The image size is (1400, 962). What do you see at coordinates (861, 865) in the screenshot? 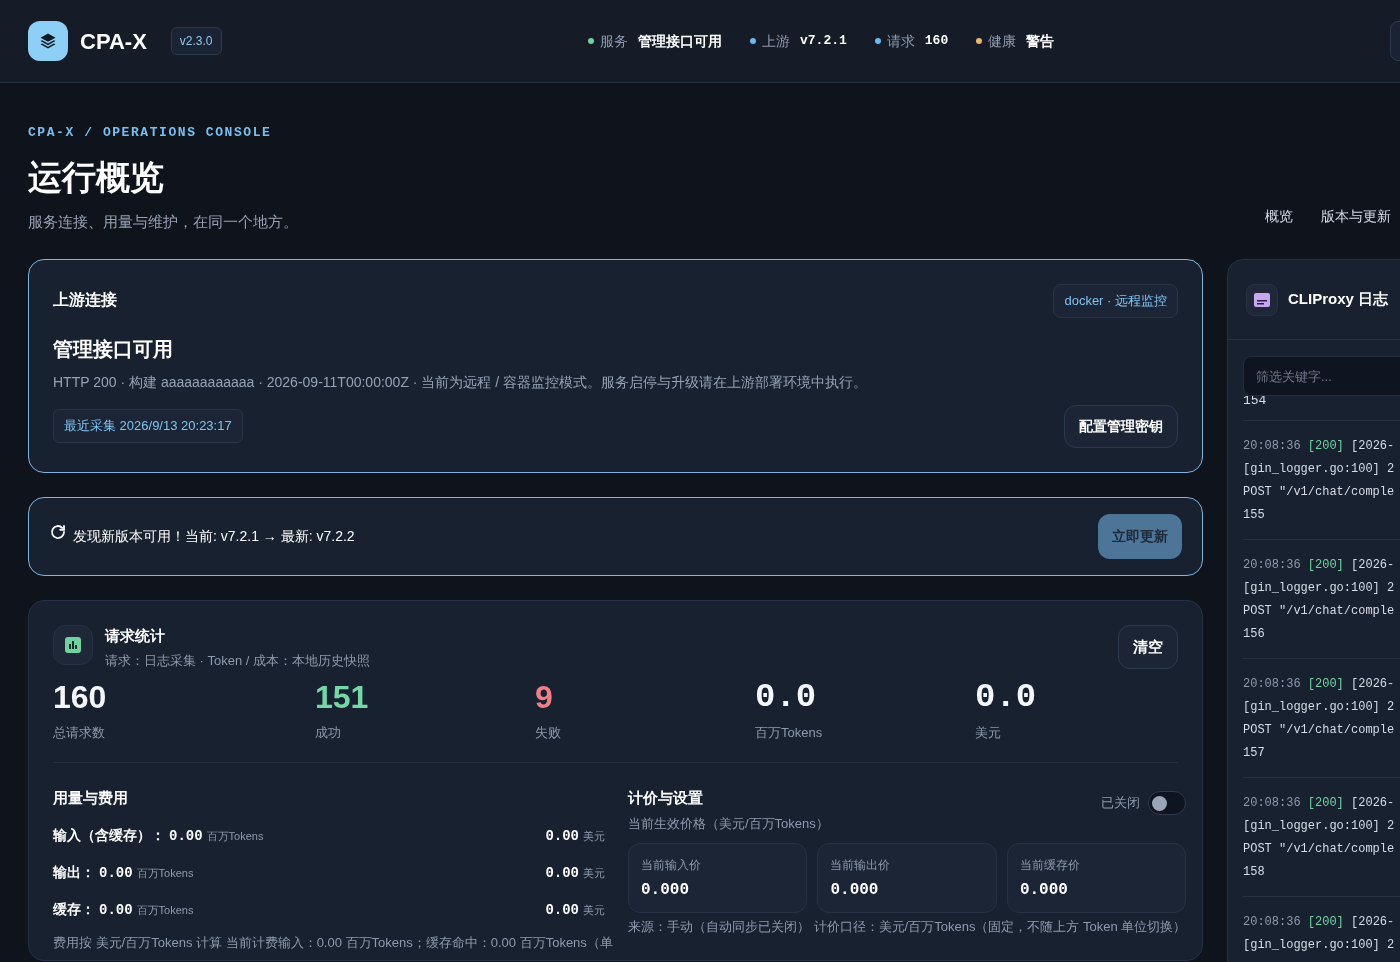
I see `price-label: 当前输出价` at bounding box center [861, 865].